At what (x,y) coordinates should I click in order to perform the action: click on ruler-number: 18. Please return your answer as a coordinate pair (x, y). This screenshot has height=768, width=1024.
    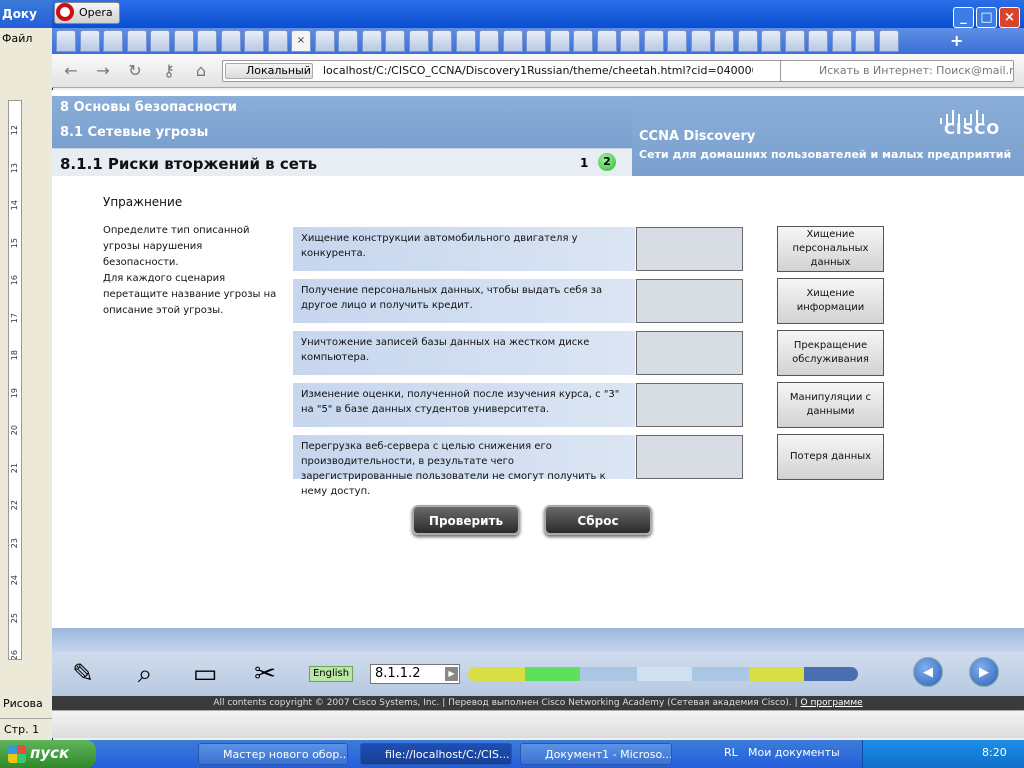
    Looking at the image, I should click on (14, 355).